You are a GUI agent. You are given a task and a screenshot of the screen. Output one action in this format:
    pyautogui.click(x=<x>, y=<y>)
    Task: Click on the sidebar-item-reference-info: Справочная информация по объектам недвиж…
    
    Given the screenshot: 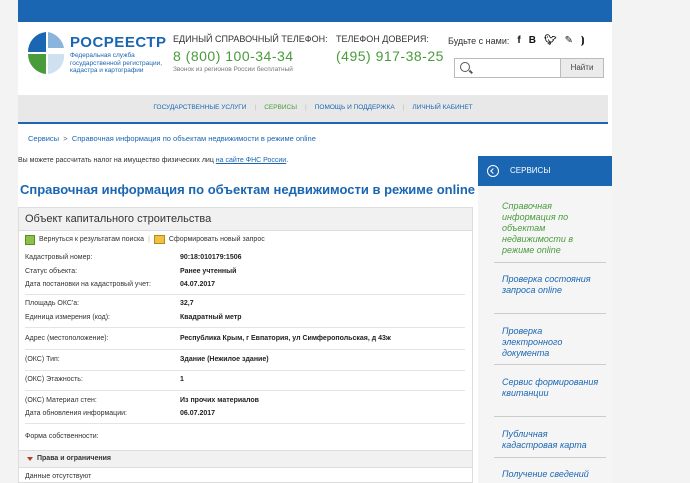 What is the action you would take?
    pyautogui.click(x=552, y=228)
    